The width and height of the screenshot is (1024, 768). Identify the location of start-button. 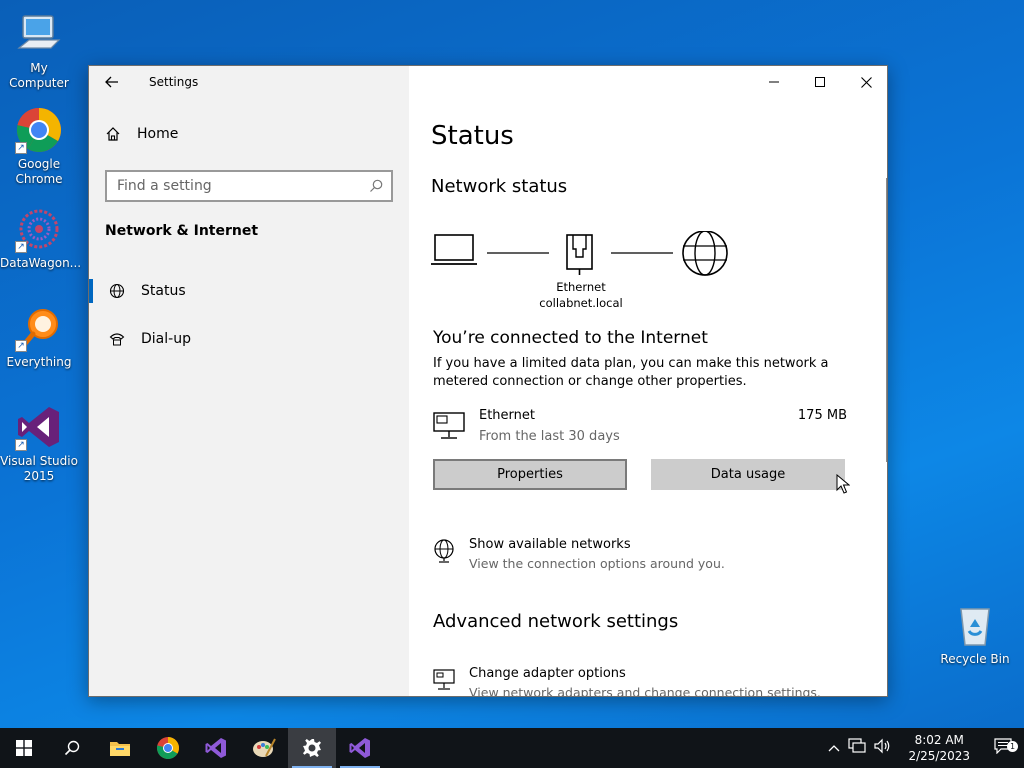
(24, 748).